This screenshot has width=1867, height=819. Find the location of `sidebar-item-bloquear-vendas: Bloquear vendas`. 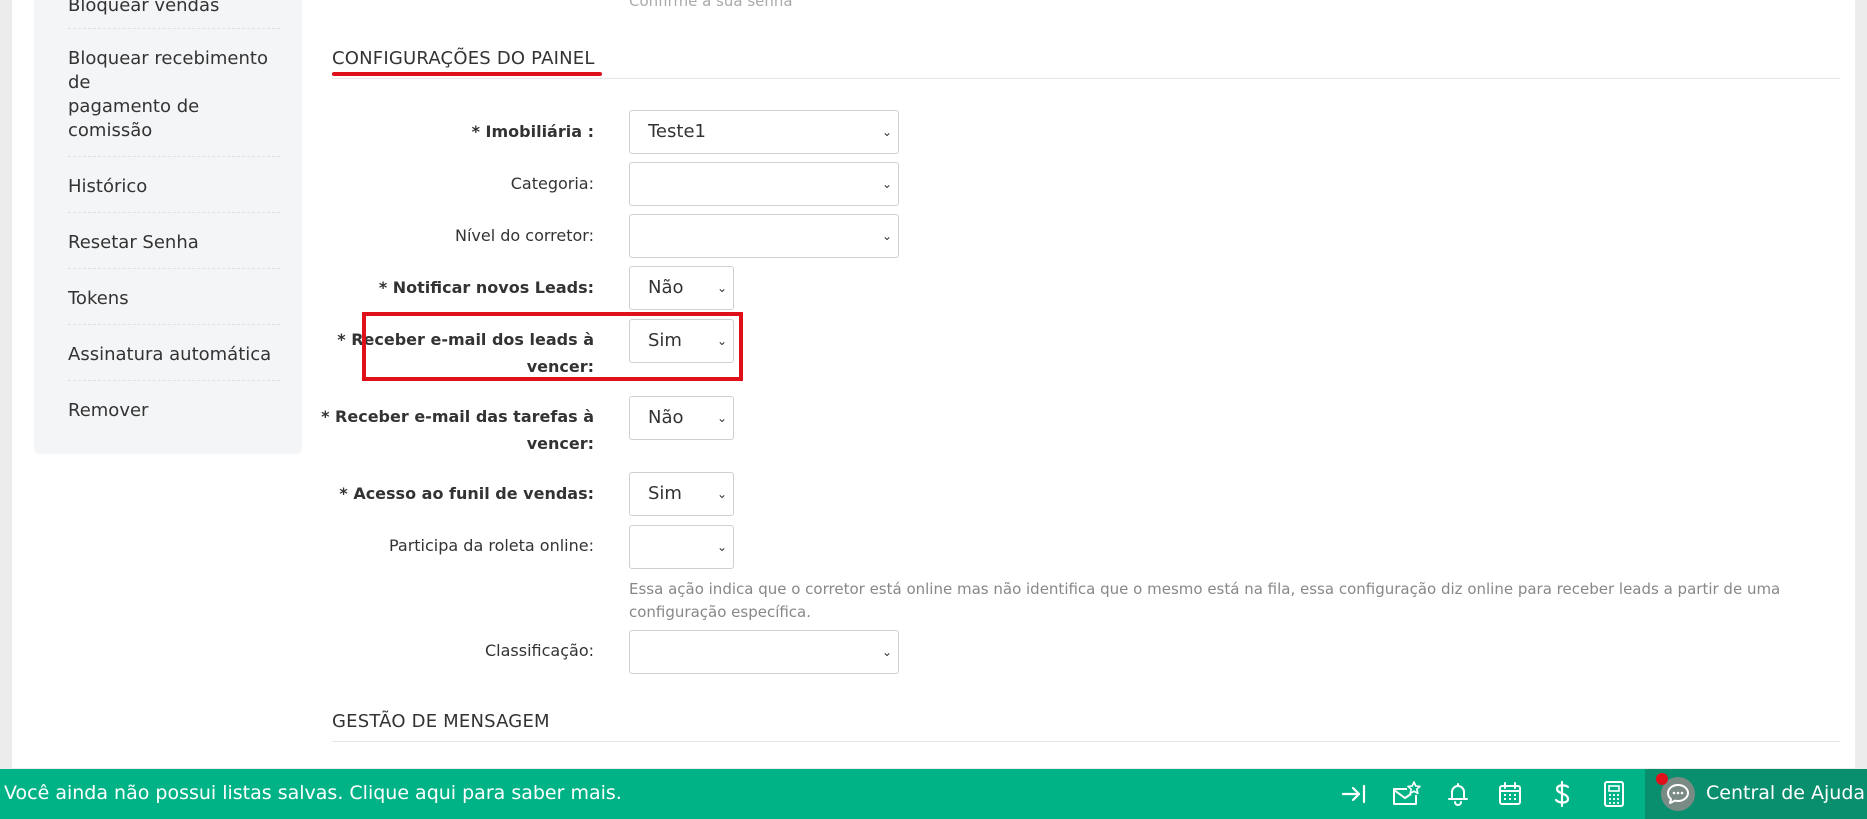

sidebar-item-bloquear-vendas: Bloquear vendas is located at coordinates (174, 9).